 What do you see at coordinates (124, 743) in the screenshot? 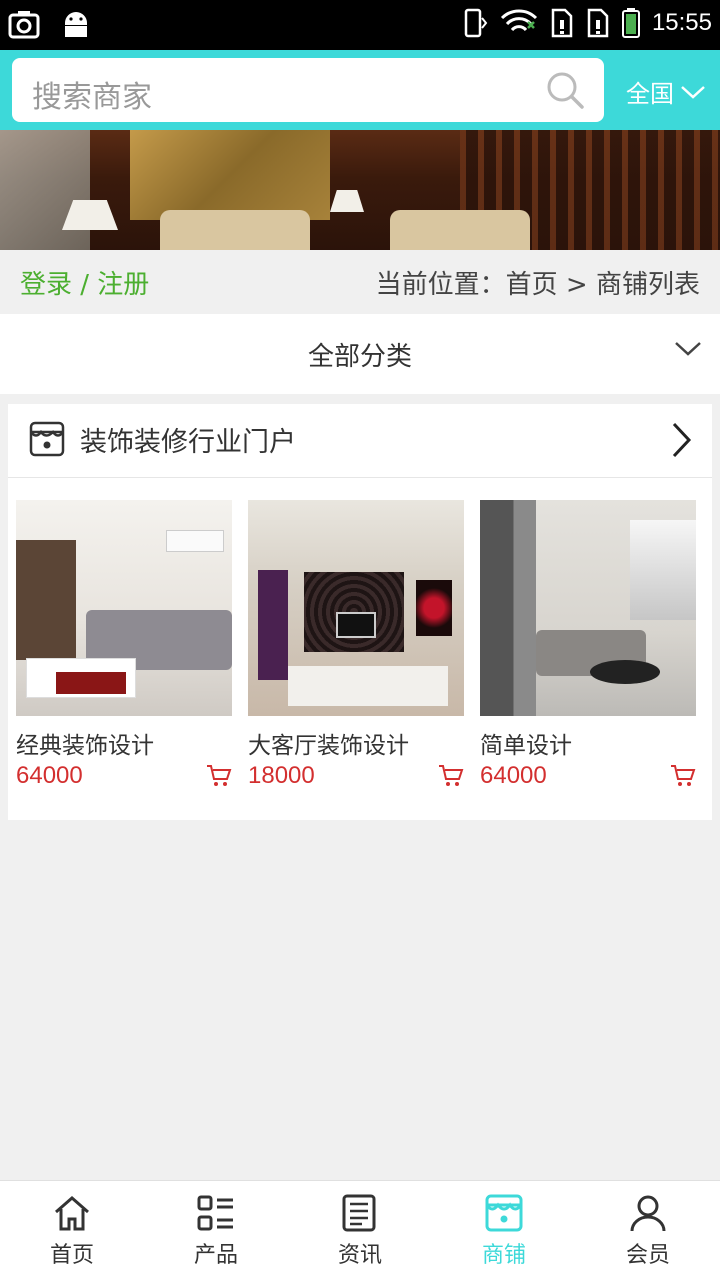
I see `product-name: 经典装饰设计` at bounding box center [124, 743].